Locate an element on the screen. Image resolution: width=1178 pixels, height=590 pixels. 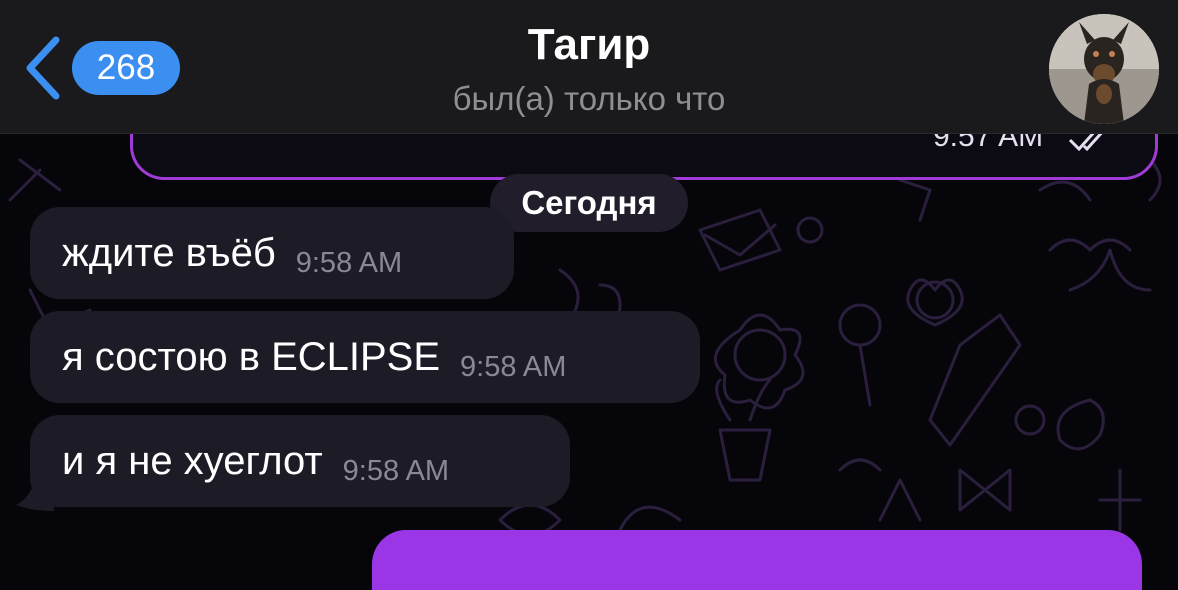
incoming-message: я состою в ECLIPSE 9:58 AM is located at coordinates (365, 357).